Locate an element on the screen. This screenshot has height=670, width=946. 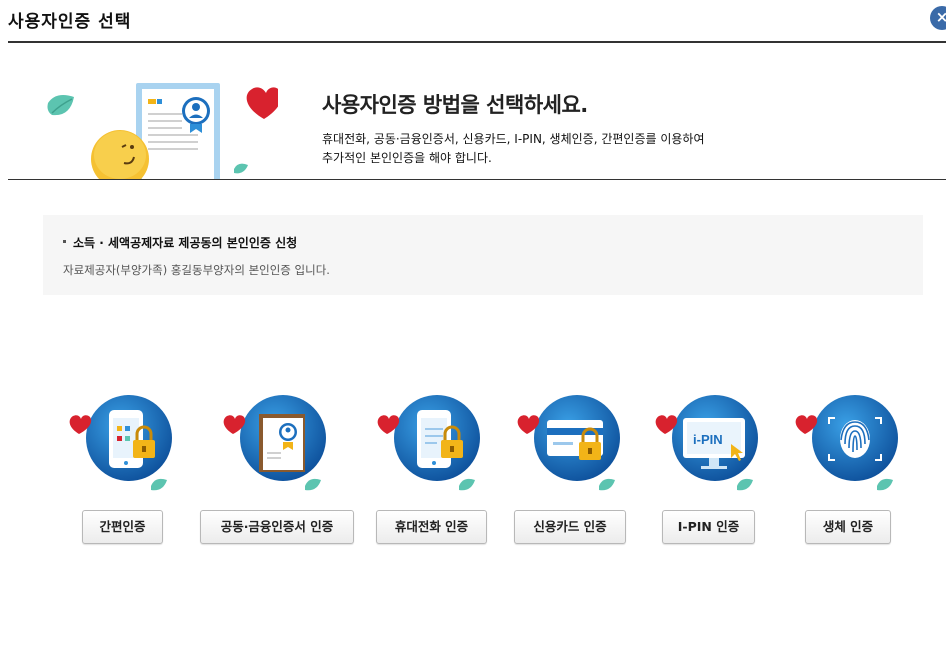
info-title: 소득 · 세액공제자료 제공동의 본인인증 신청 is located at coordinates (180, 242).